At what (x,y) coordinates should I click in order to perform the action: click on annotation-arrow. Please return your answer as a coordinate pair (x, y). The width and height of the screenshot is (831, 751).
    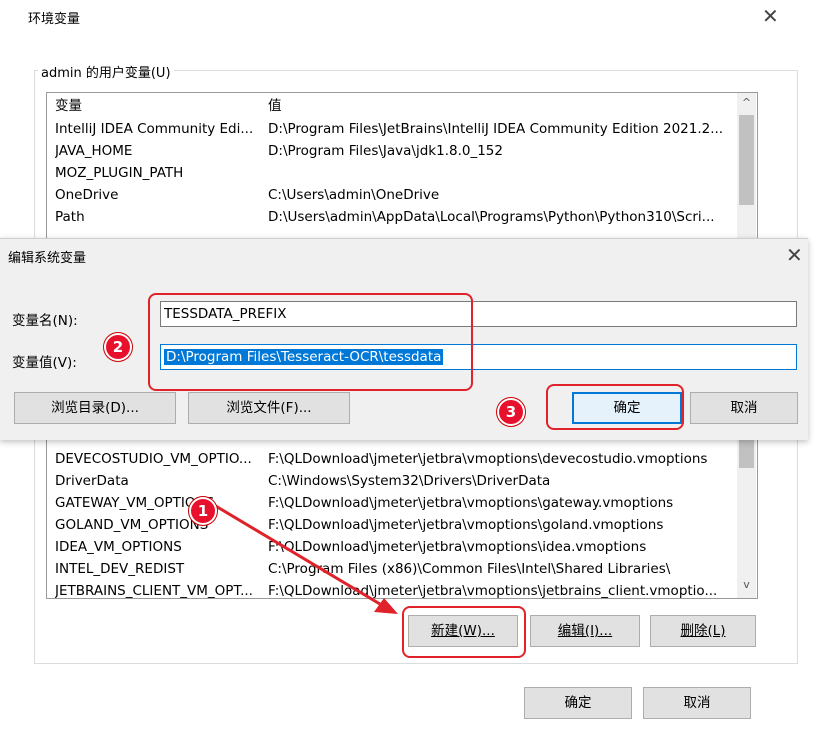
    Looking at the image, I should click on (305, 558).